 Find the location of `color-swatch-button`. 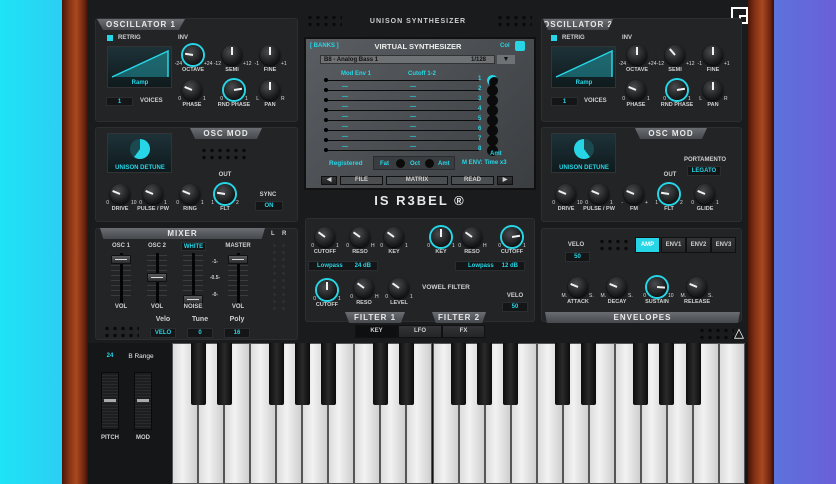

color-swatch-button is located at coordinates (520, 46).